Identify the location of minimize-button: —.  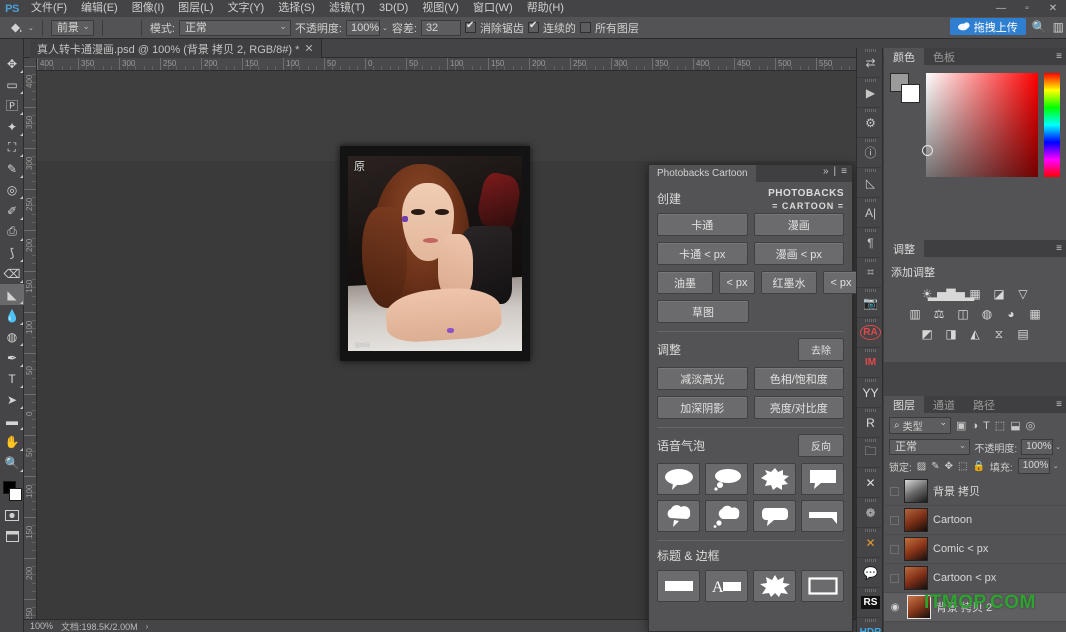
(1001, 8).